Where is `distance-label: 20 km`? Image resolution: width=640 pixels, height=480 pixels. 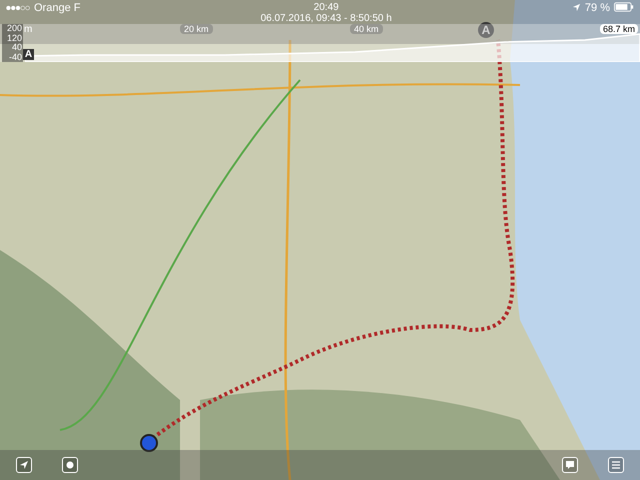
distance-label: 20 km is located at coordinates (196, 29).